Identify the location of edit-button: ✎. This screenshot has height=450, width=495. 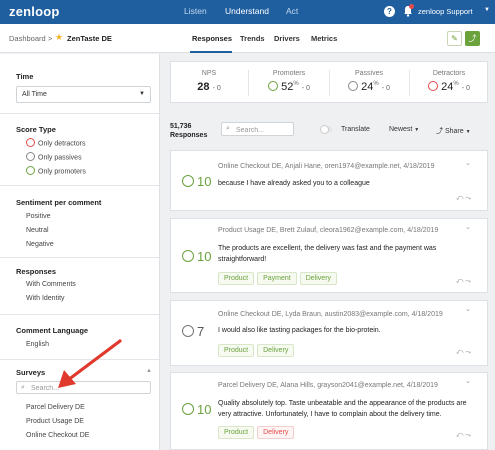
(454, 38).